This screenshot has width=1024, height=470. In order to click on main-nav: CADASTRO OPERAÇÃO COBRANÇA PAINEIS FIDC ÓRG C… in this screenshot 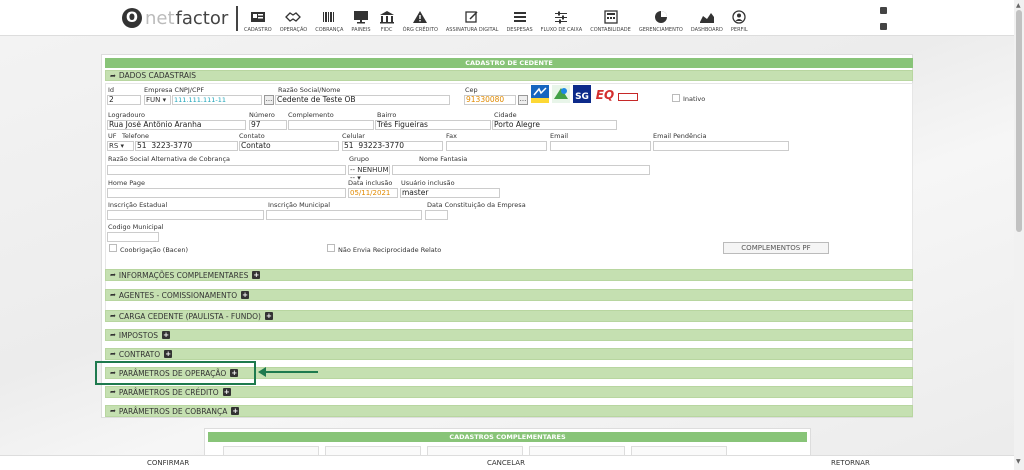, I will do `click(496, 18)`.